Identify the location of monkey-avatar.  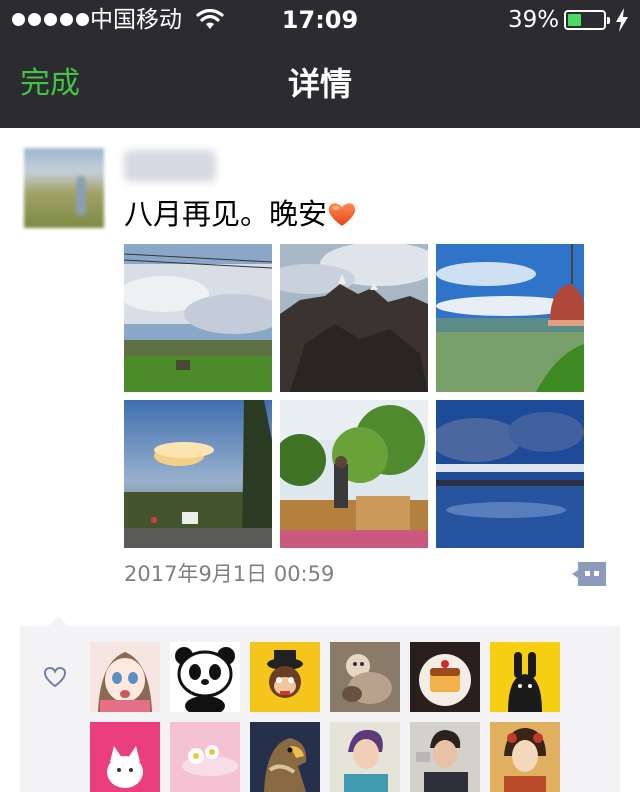
(285, 677).